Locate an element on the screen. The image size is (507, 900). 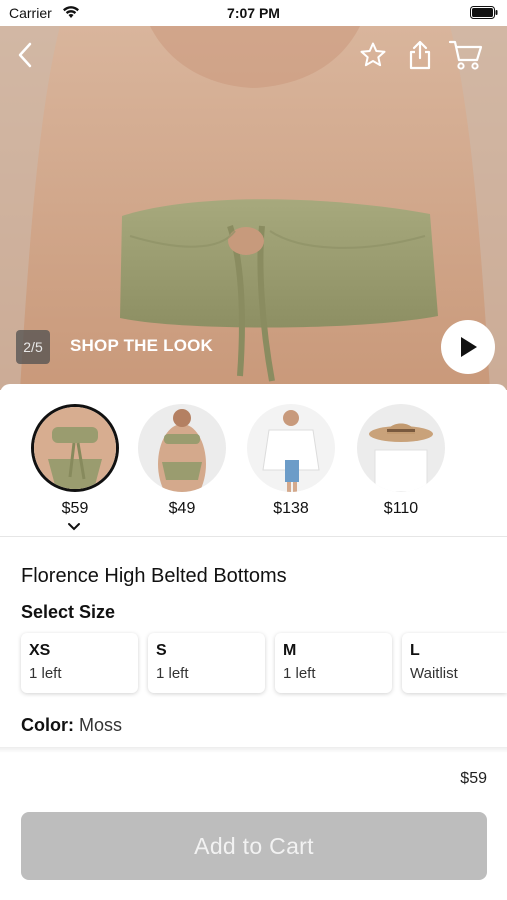
chevron-down-icon is located at coordinates (74, 527).